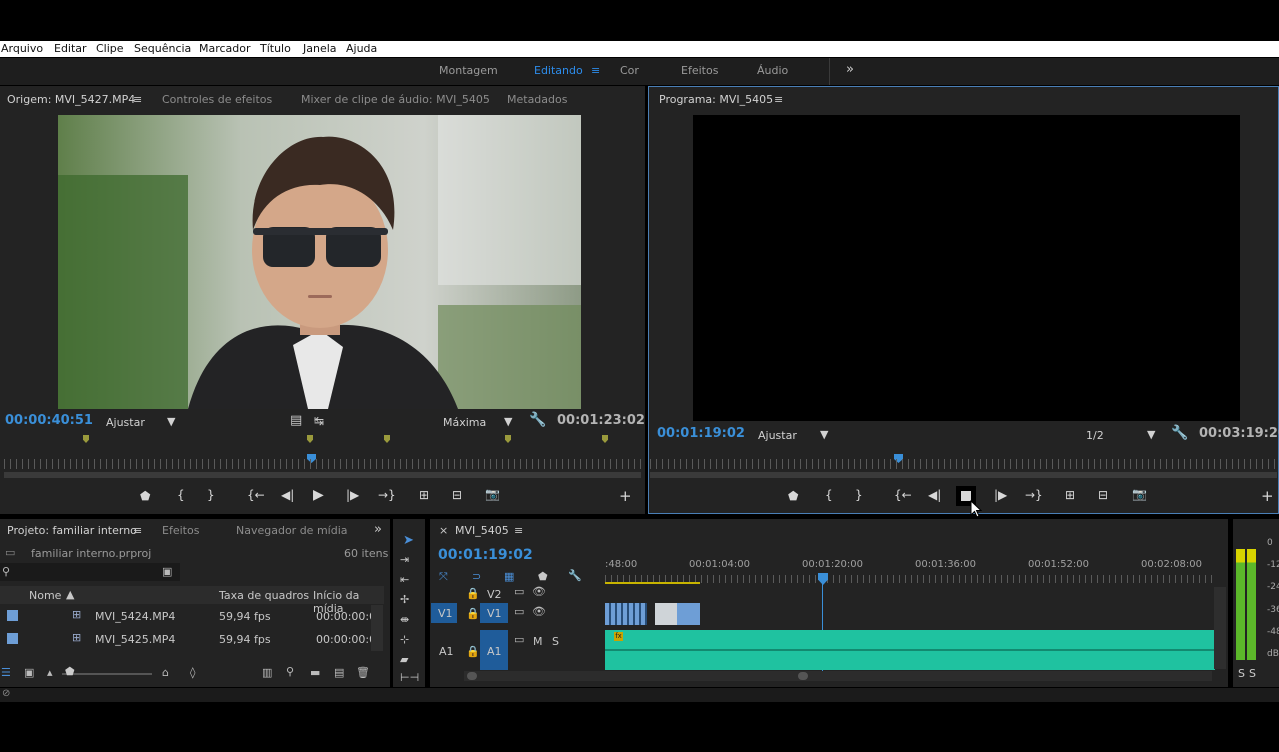 The image size is (1279, 752). Describe the element at coordinates (509, 576) in the screenshot. I see `nest-icon: ▦` at that location.